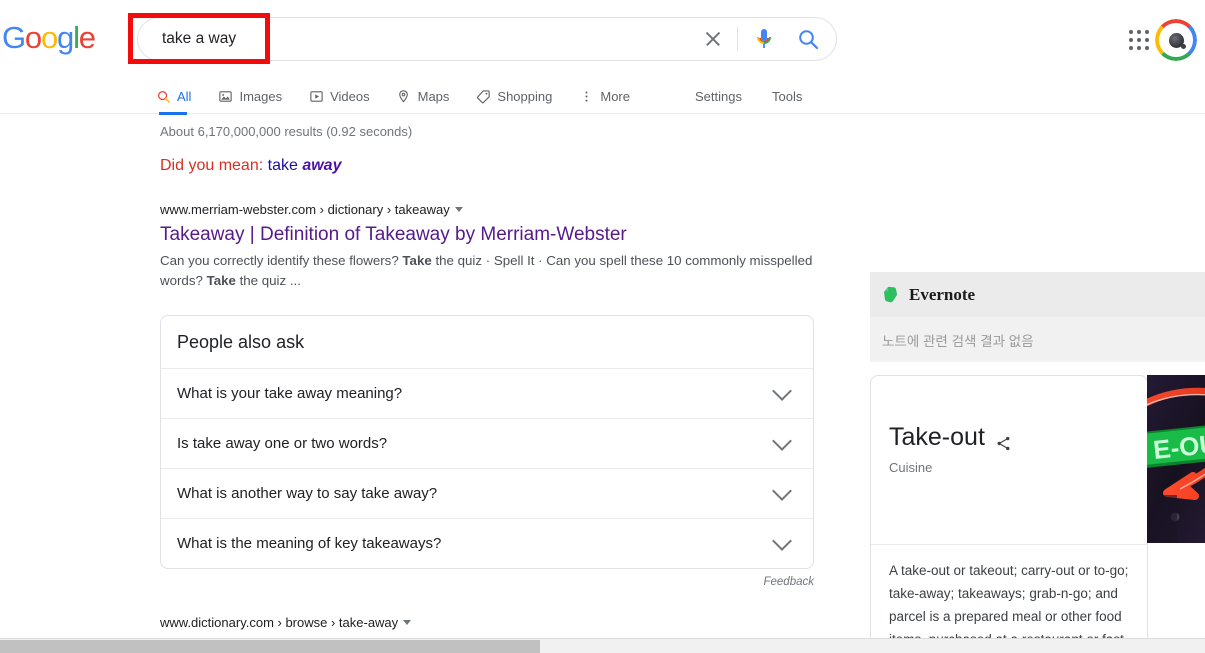  I want to click on search-box, so click(487, 39).